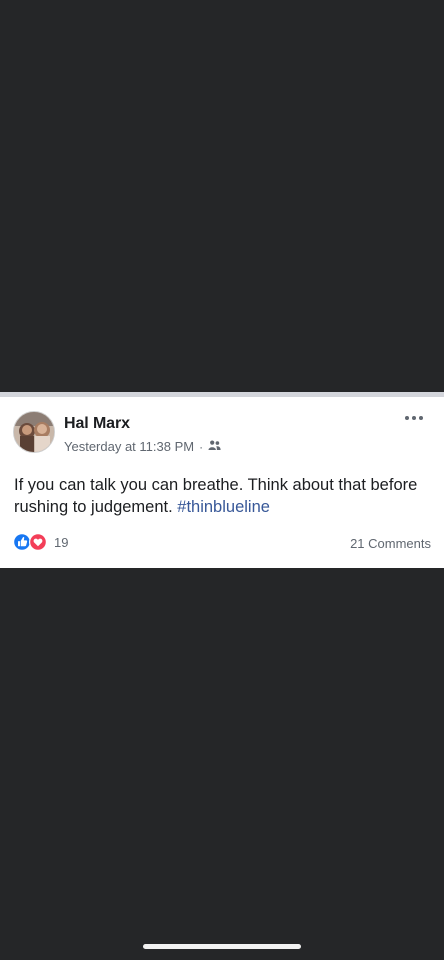 The image size is (444, 960). I want to click on more-options-icon, so click(414, 418).